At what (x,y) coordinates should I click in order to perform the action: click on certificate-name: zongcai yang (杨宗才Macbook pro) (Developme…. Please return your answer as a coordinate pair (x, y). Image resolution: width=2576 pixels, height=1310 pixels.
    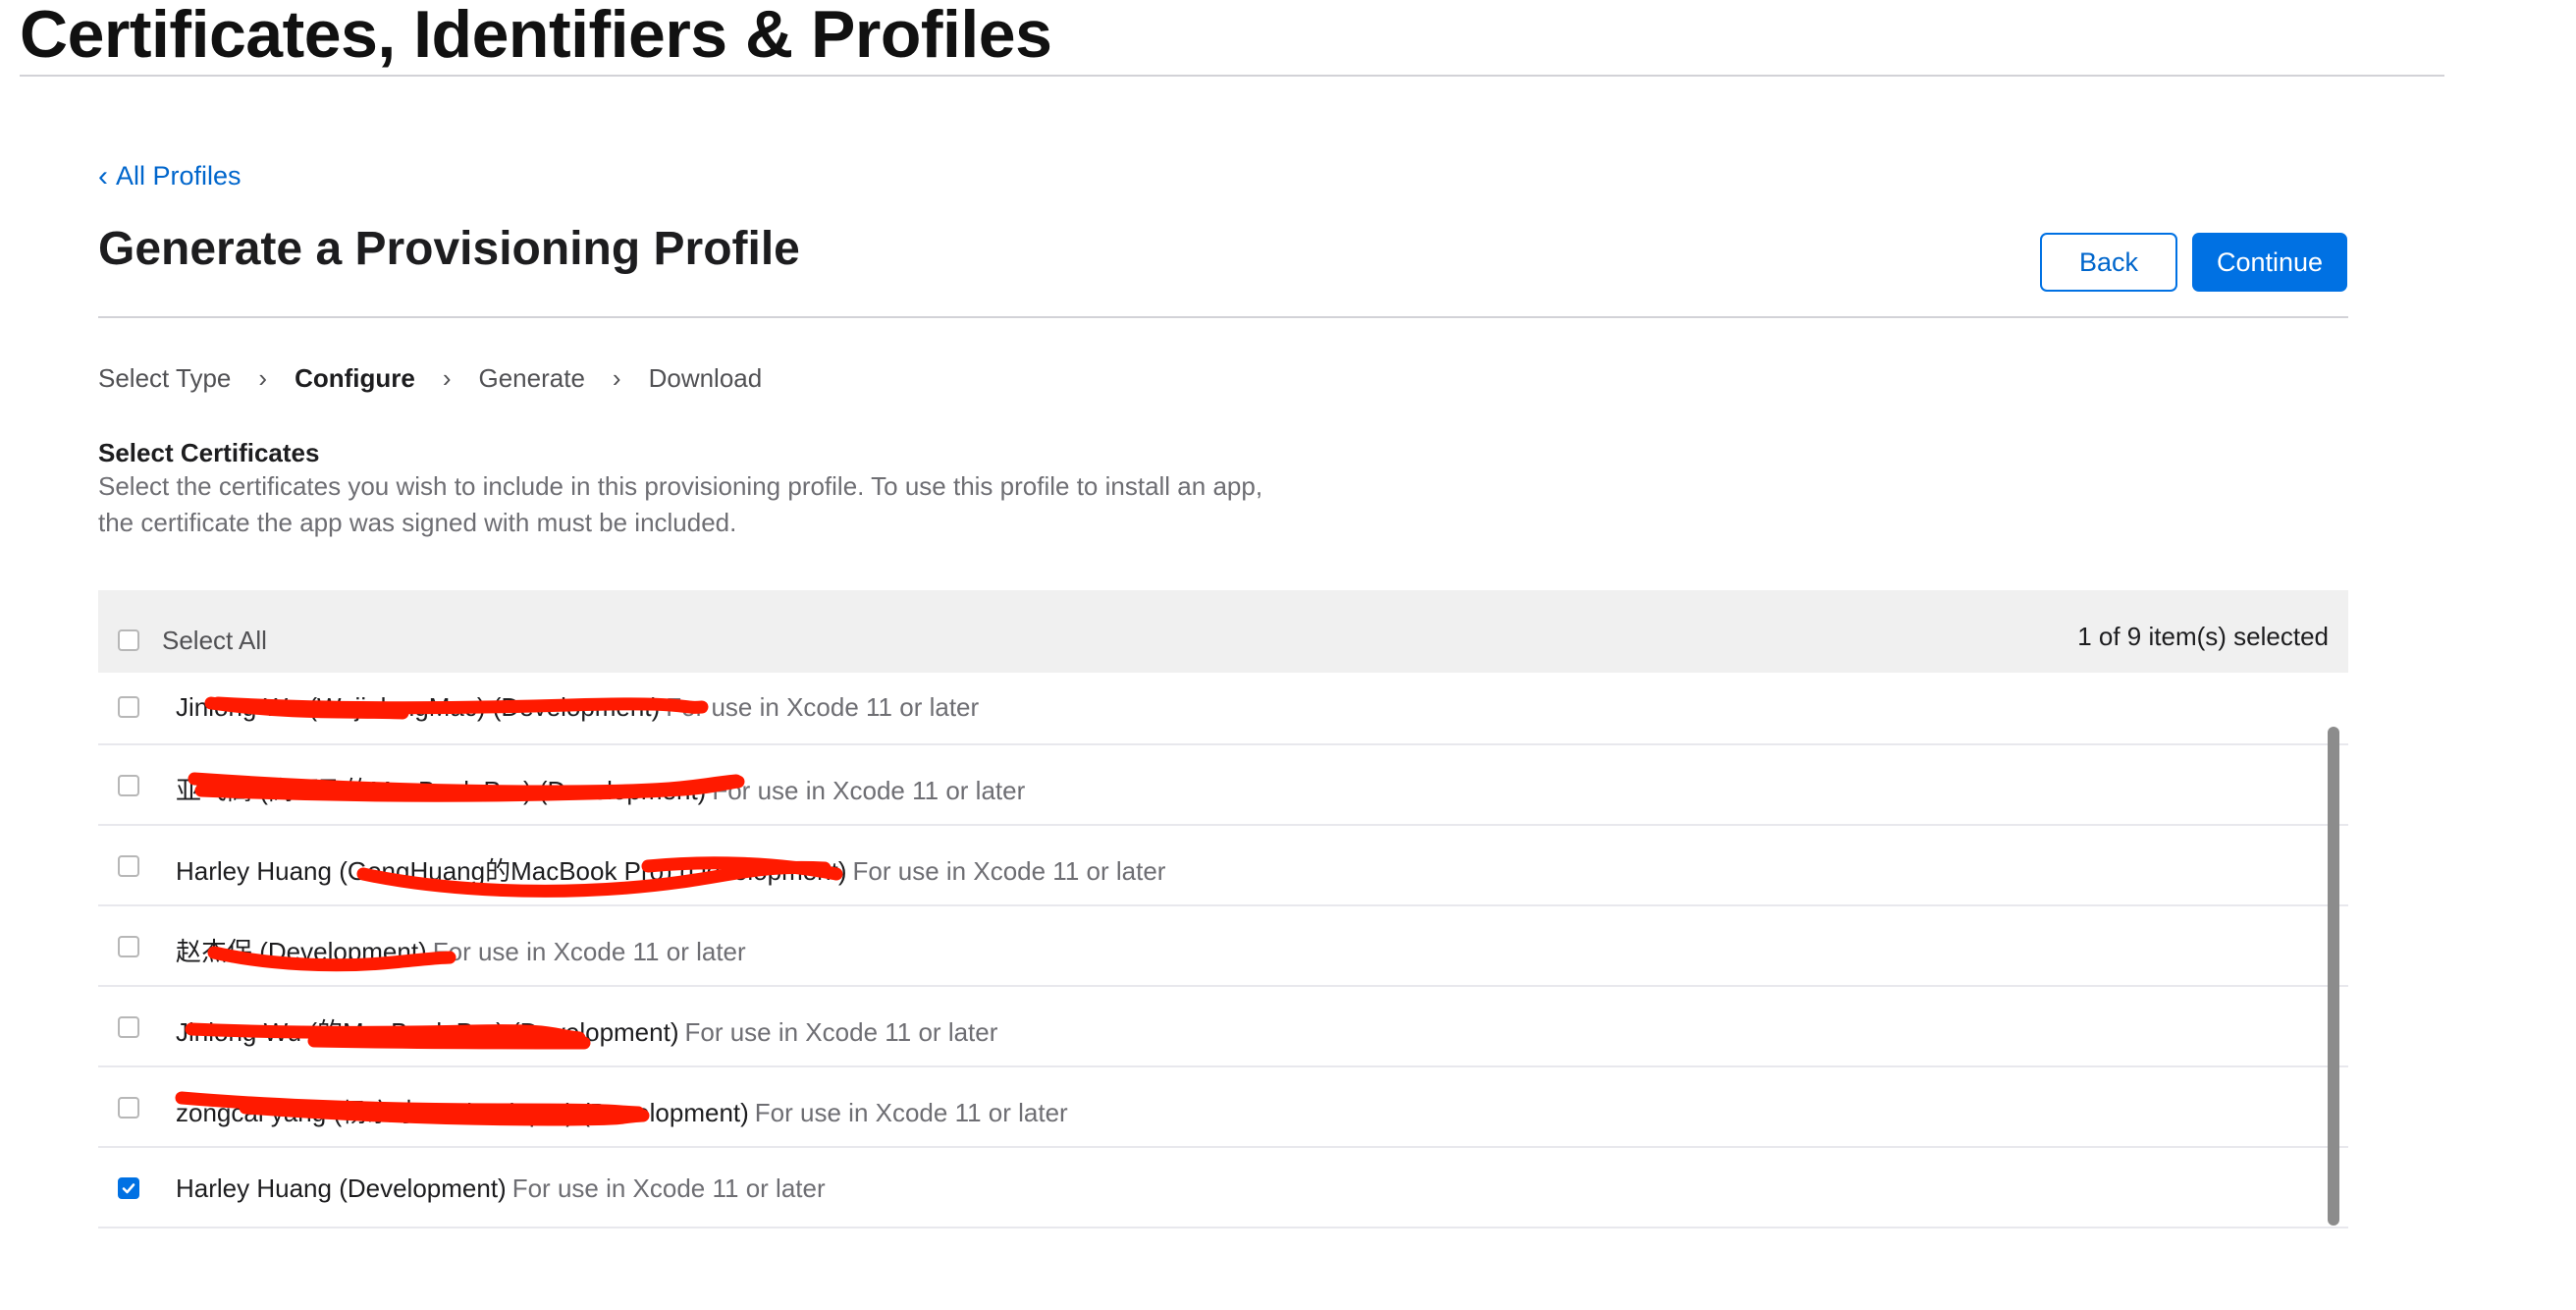
    Looking at the image, I should click on (462, 1112).